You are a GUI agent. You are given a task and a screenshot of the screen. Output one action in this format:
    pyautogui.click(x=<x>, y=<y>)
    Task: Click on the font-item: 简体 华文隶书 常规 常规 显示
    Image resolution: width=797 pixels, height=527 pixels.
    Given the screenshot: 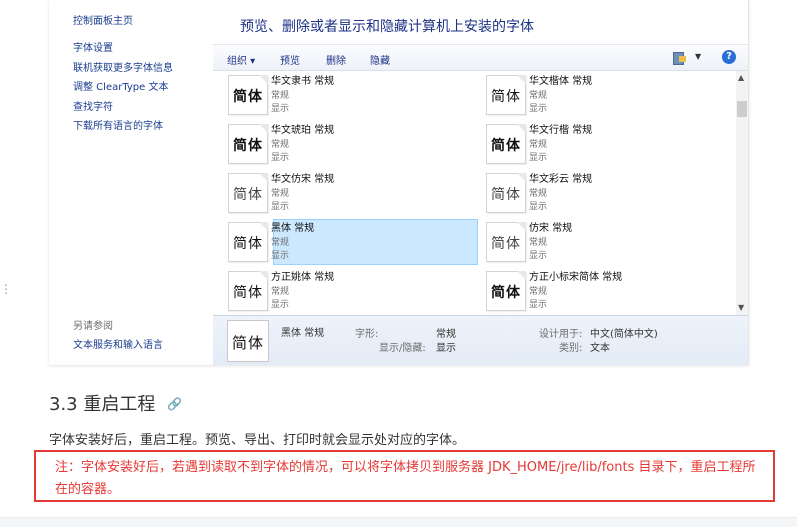 What is the action you would take?
    pyautogui.click(x=327, y=95)
    